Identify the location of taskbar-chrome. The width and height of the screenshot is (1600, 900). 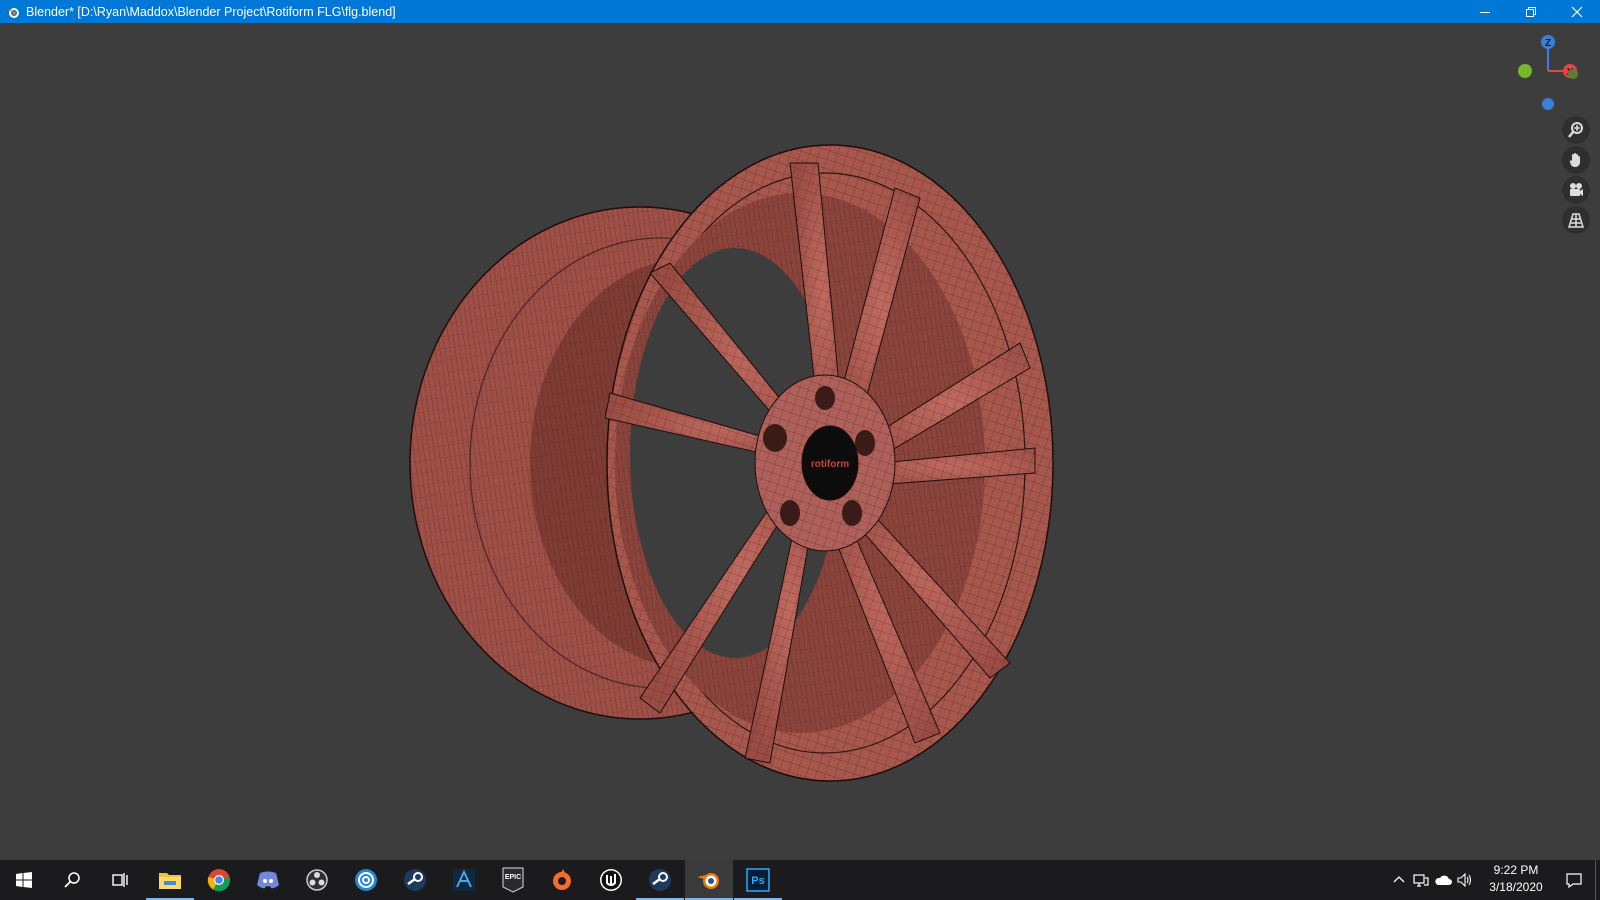
(219, 880).